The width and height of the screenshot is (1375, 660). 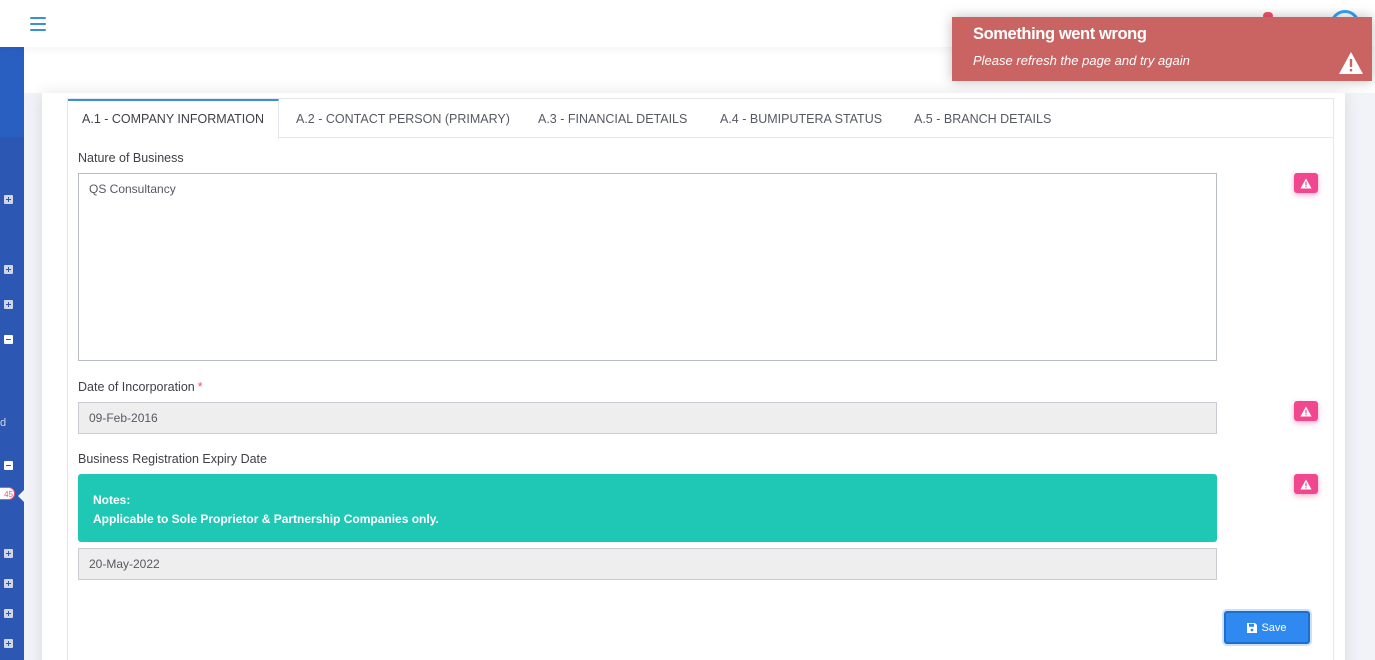 What do you see at coordinates (3, 423) in the screenshot?
I see `sidebar-item-label: d` at bounding box center [3, 423].